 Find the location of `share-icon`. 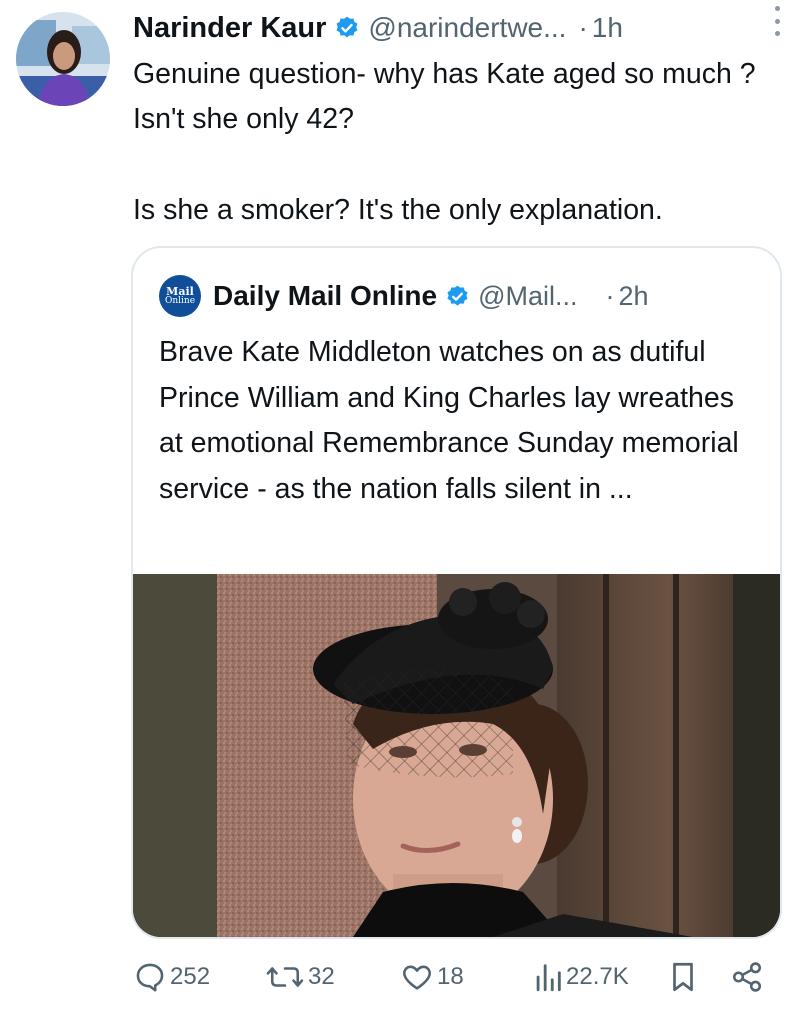

share-icon is located at coordinates (747, 977).